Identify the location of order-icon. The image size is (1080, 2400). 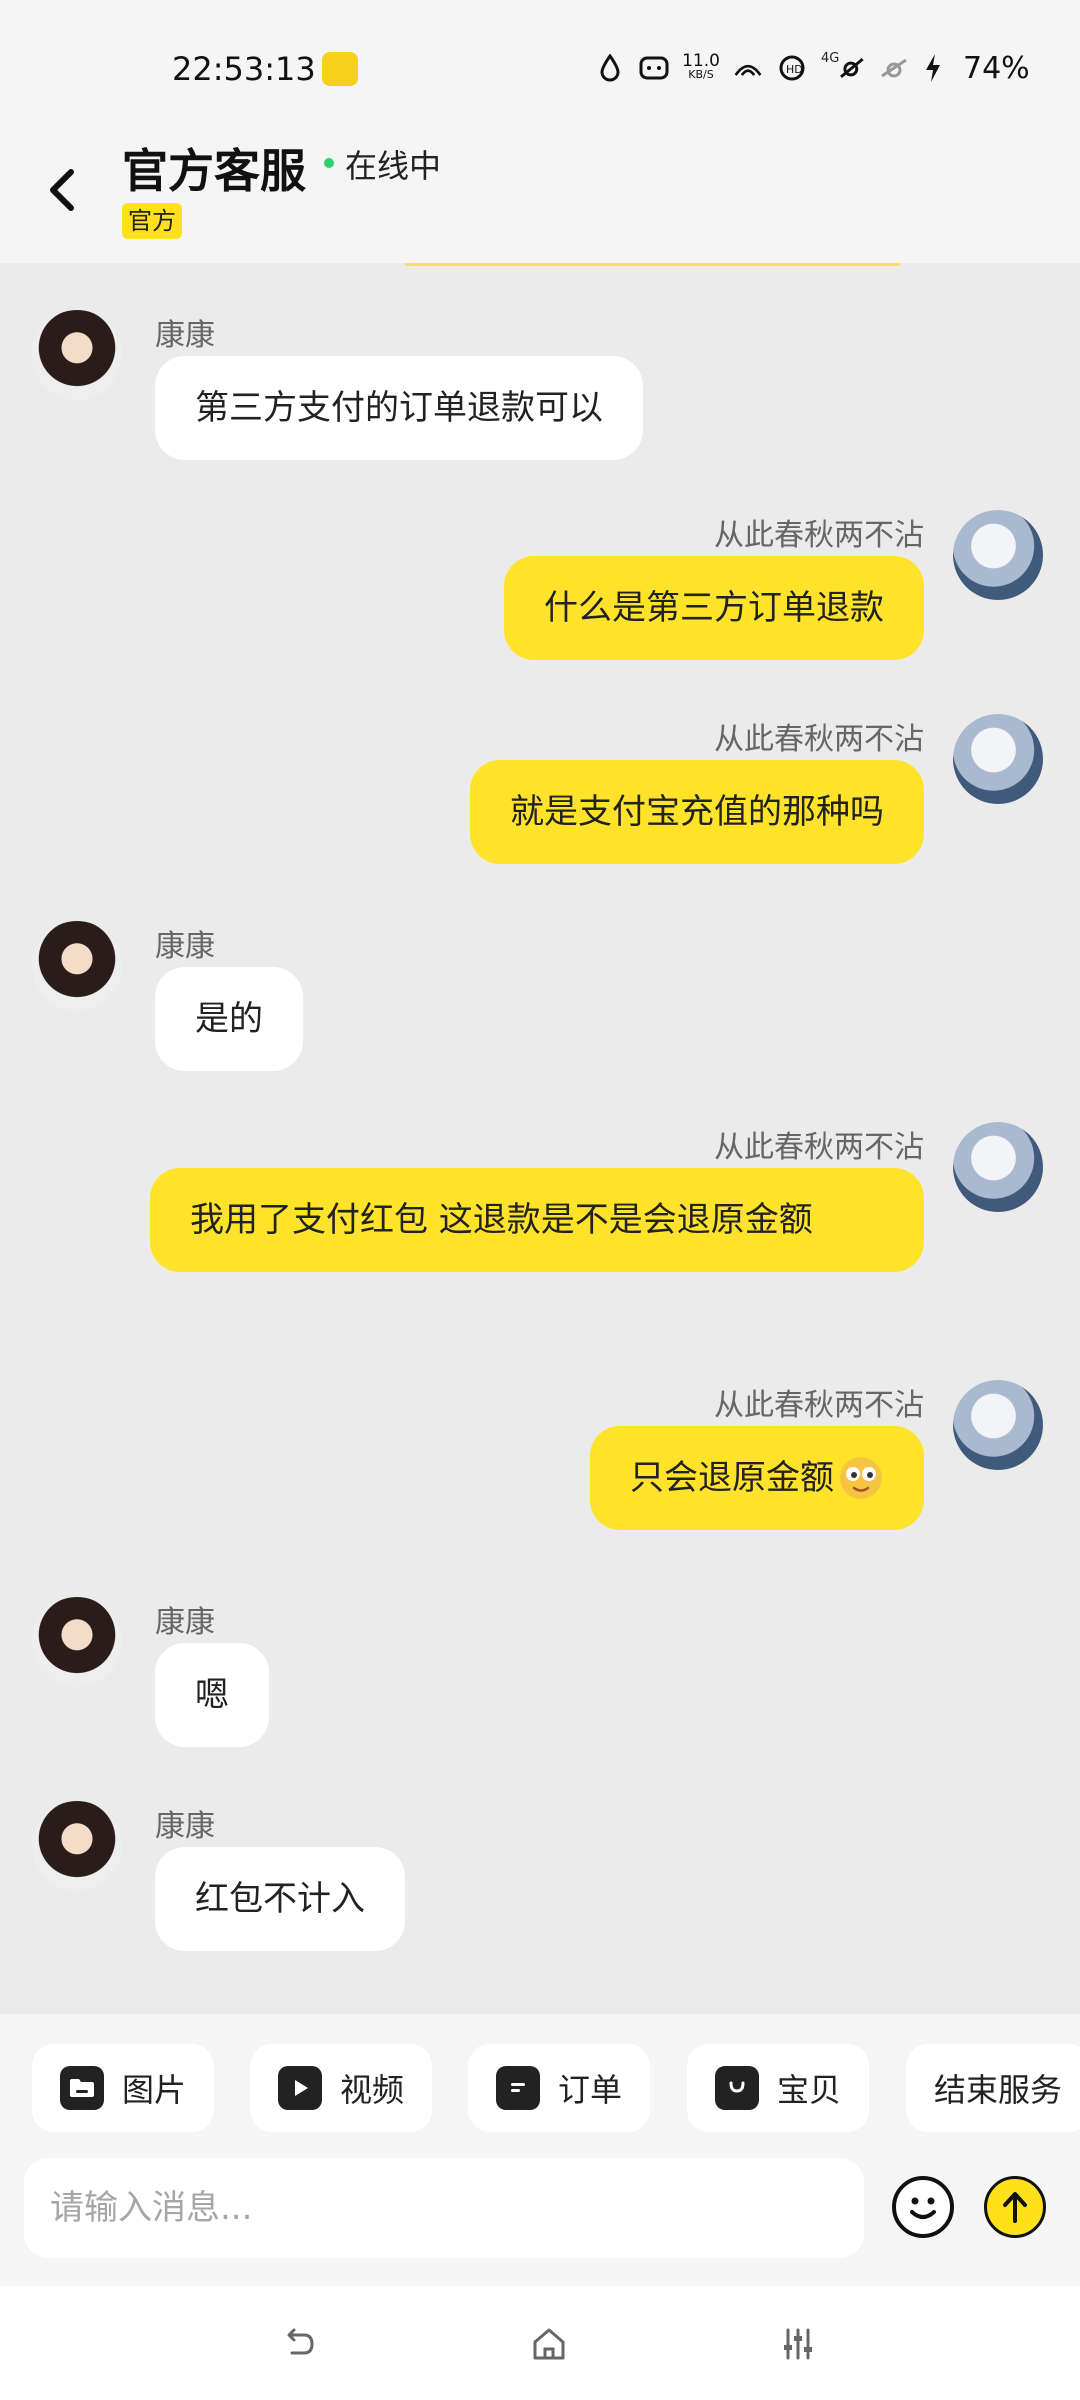
(518, 2088).